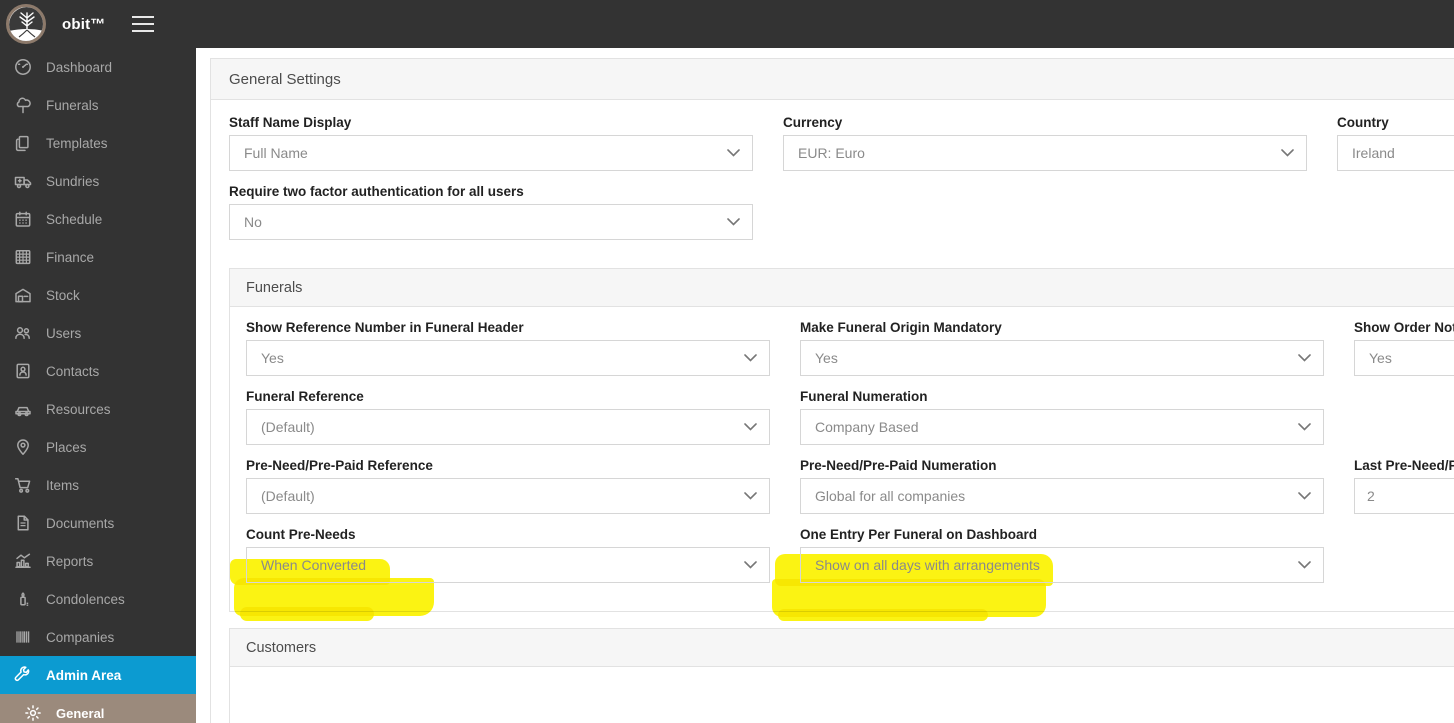  Describe the element at coordinates (508, 427) in the screenshot. I see `funeral-reference-select: (Default)` at that location.